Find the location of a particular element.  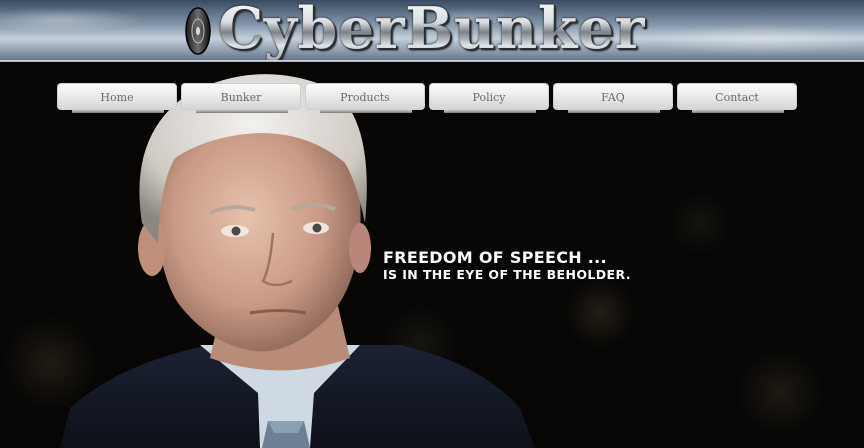

nav-contact-button: Contact is located at coordinates (737, 96).